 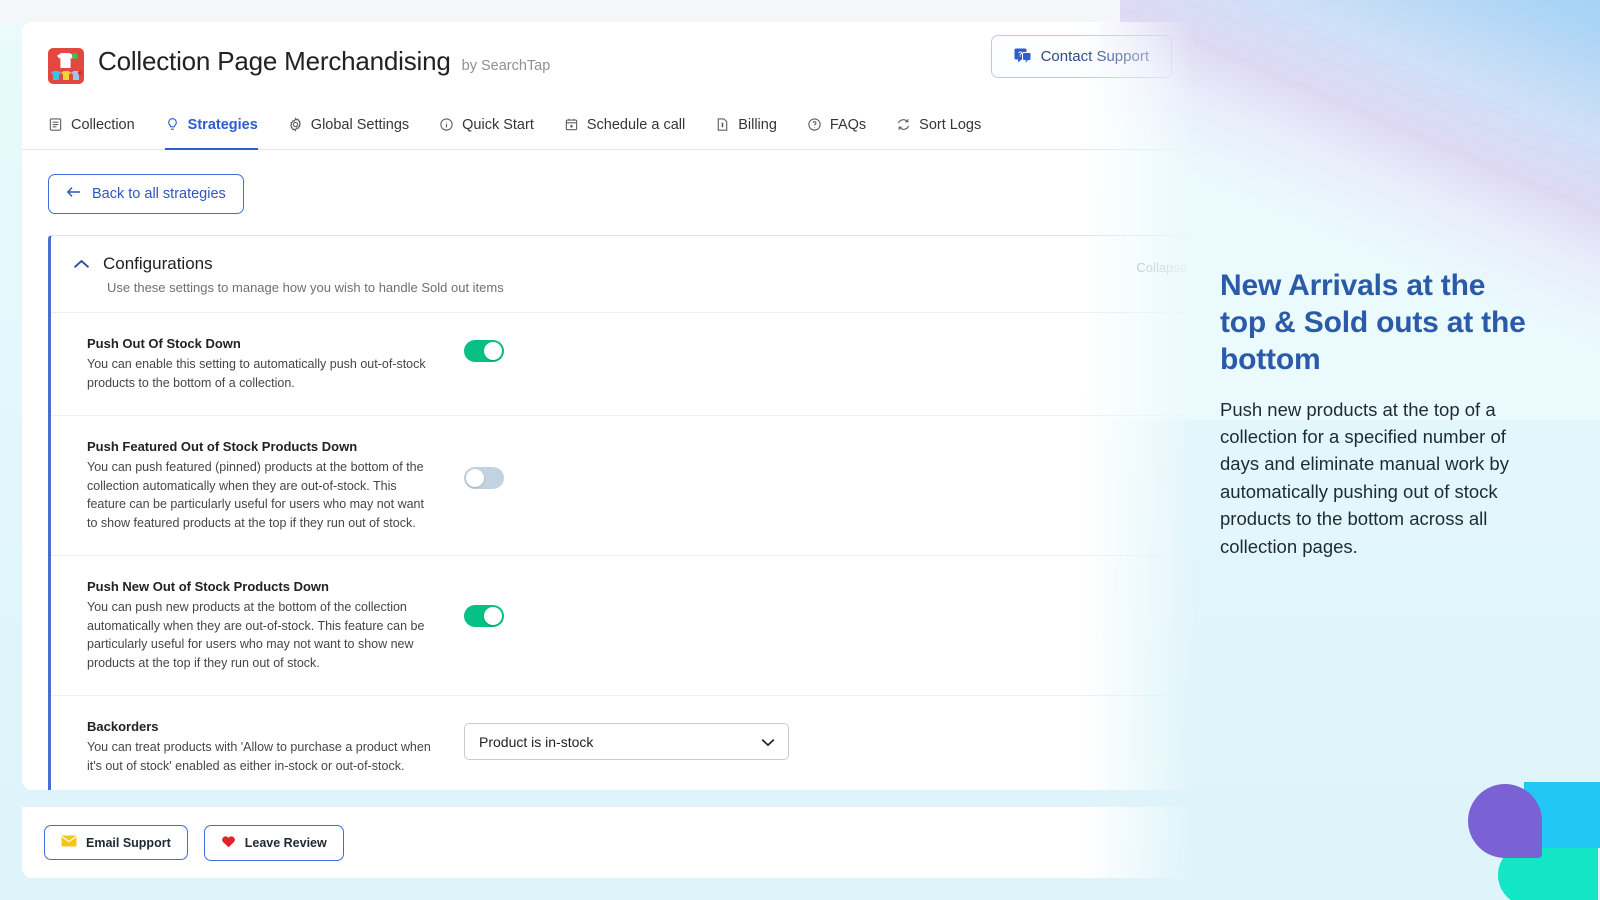 What do you see at coordinates (768, 742) in the screenshot?
I see `chevron-down-icon` at bounding box center [768, 742].